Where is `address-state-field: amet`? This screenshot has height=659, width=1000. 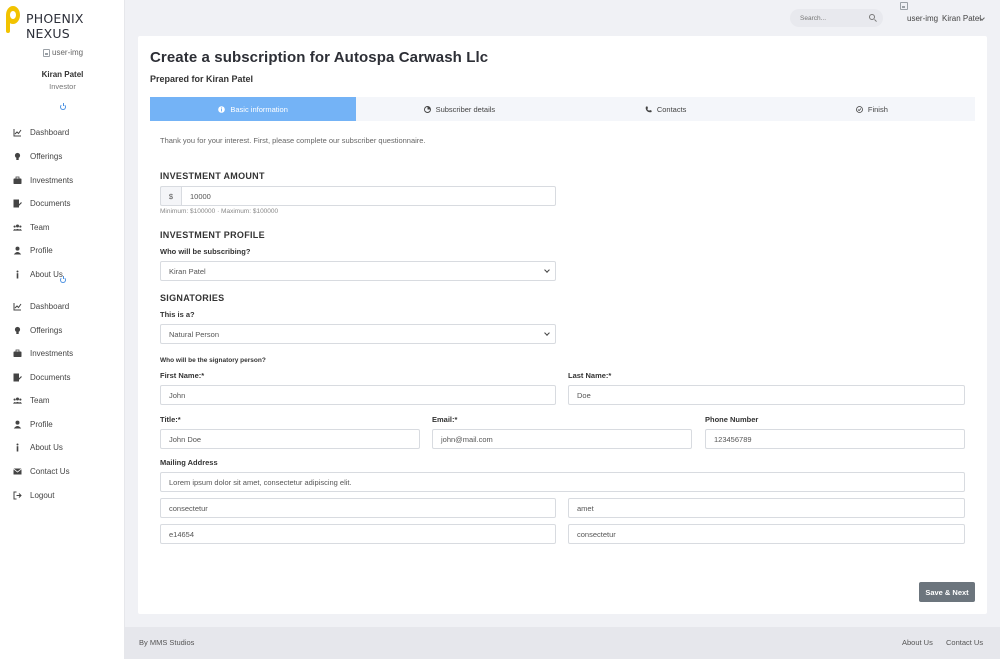
address-state-field: amet is located at coordinates (766, 508).